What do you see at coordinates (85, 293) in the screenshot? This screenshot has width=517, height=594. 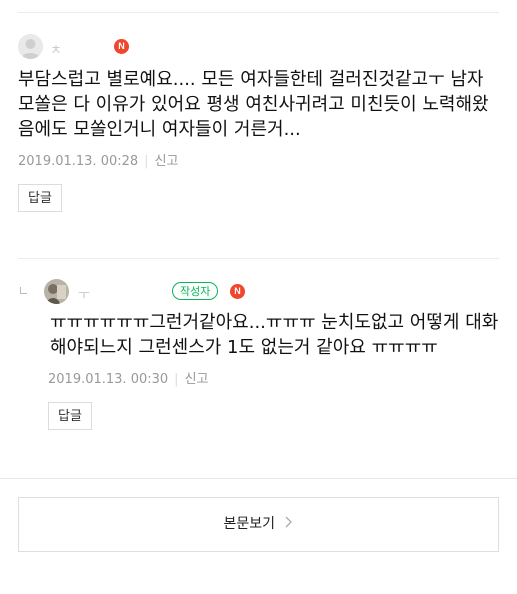 I see `nickname: ㅜ` at bounding box center [85, 293].